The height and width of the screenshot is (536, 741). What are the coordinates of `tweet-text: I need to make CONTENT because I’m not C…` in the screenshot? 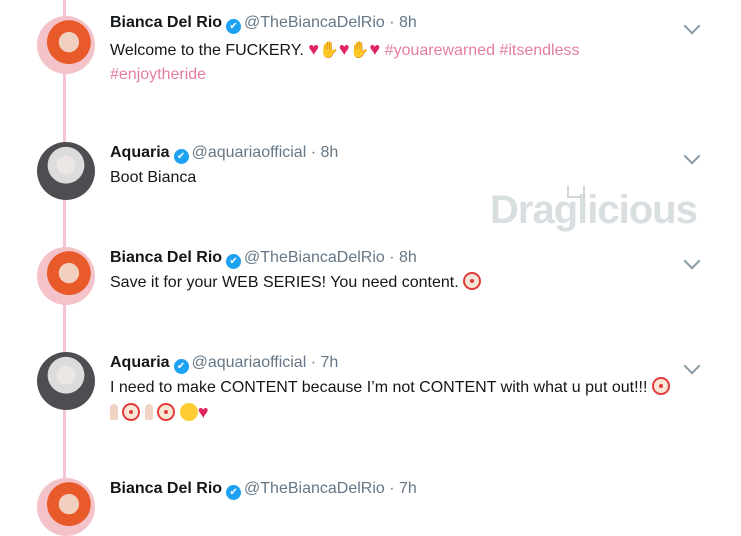 It's located at (379, 387).